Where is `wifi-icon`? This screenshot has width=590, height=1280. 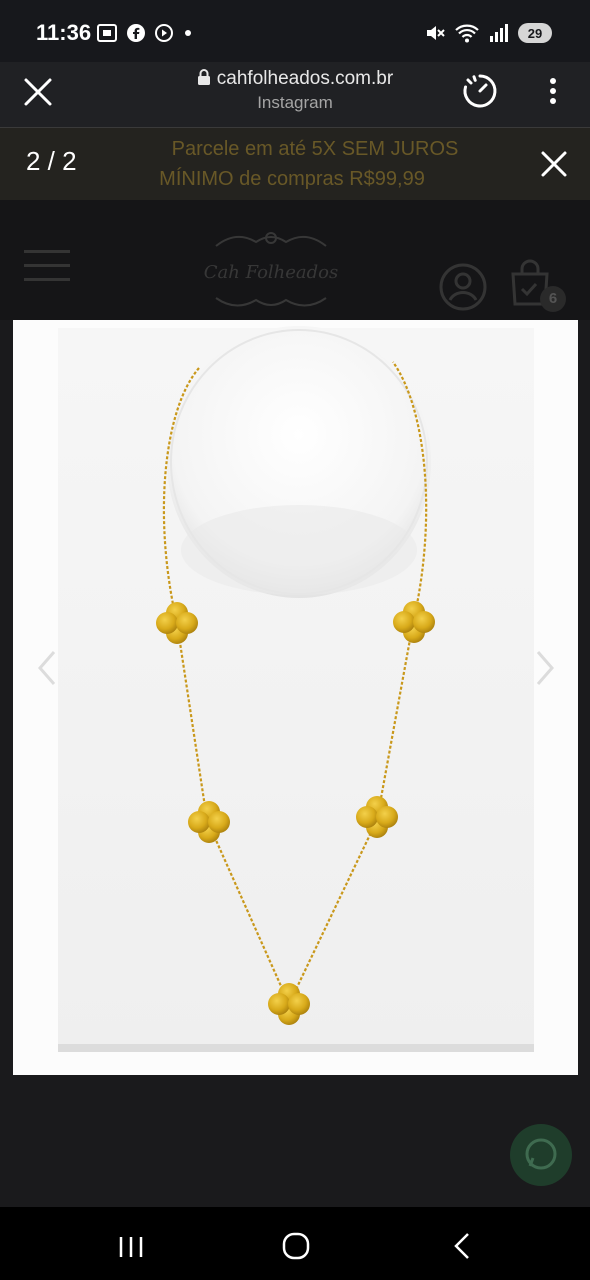
wifi-icon is located at coordinates (467, 33).